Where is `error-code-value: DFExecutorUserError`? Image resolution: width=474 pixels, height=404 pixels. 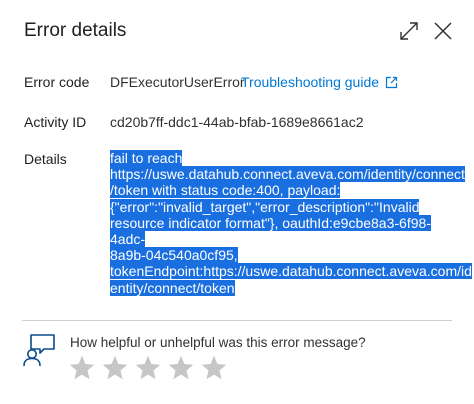
error-code-value: DFExecutorUserError is located at coordinates (177, 82).